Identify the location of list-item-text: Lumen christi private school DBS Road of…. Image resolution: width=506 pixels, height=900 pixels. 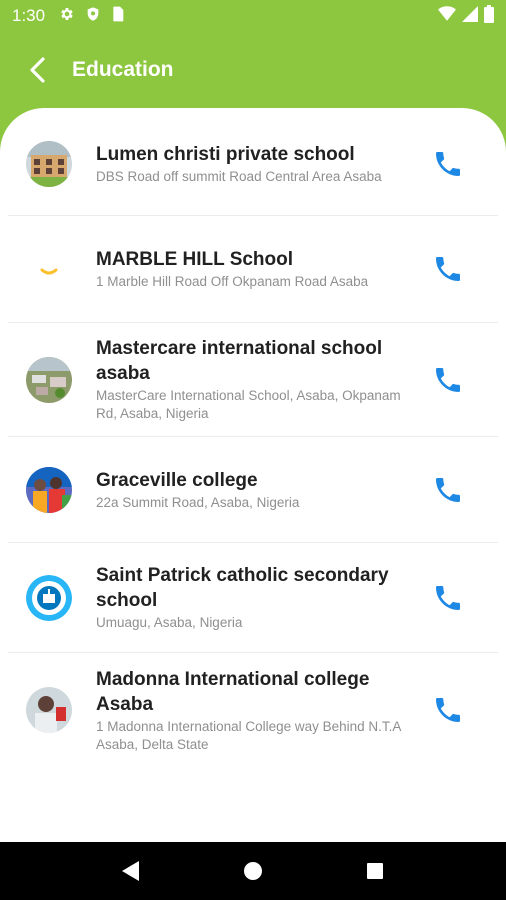
(248, 164).